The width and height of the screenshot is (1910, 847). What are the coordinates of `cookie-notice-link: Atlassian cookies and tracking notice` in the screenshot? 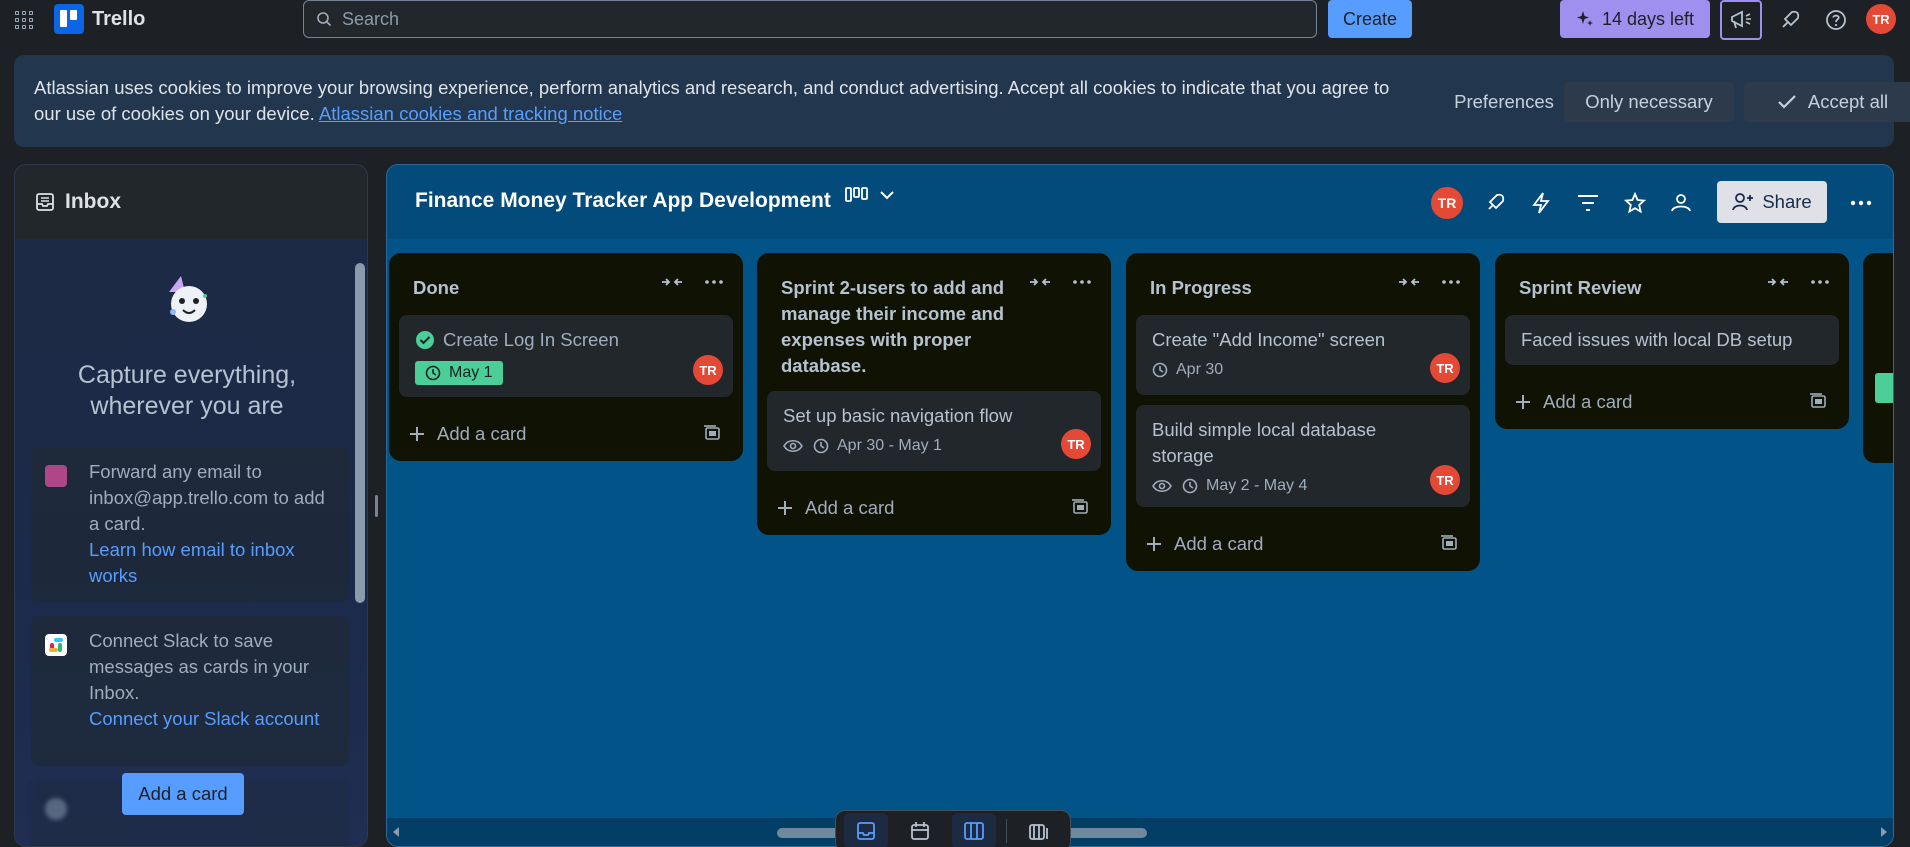 It's located at (470, 113).